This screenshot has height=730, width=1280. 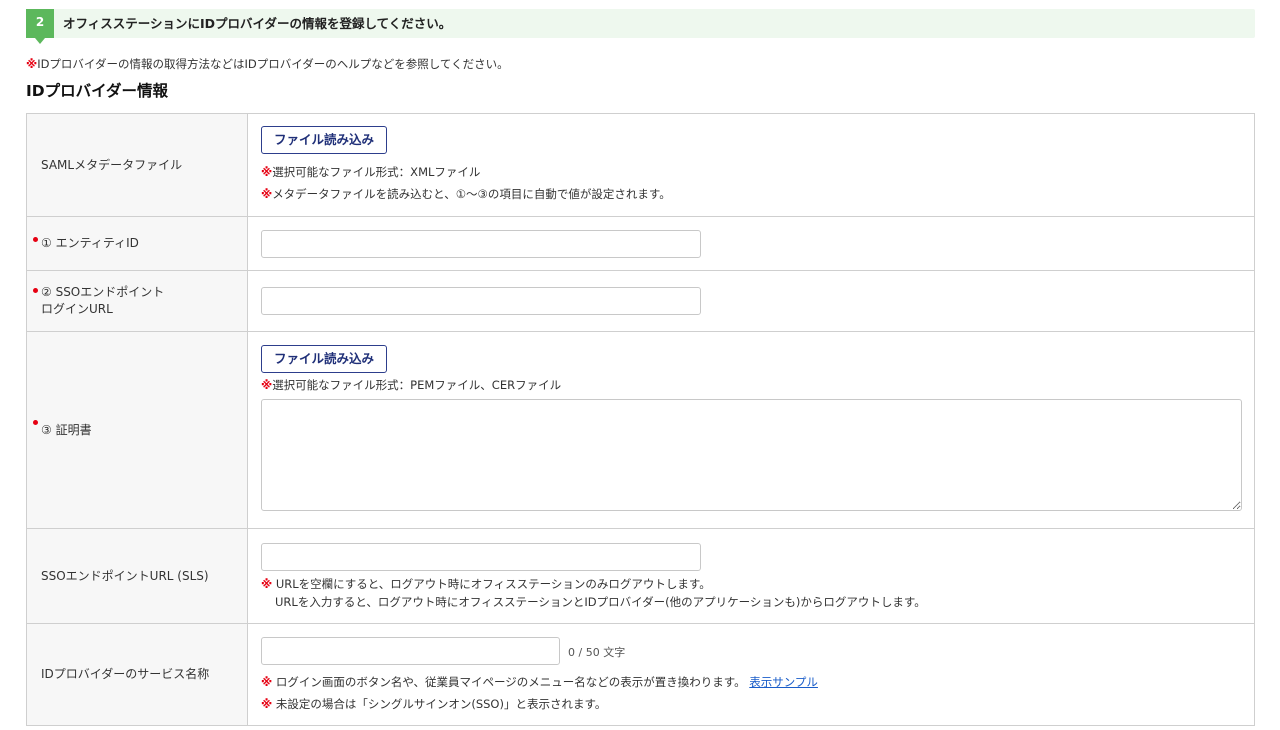 I want to click on certificate-file-load-button: ファイル読み込み, so click(x=324, y=359).